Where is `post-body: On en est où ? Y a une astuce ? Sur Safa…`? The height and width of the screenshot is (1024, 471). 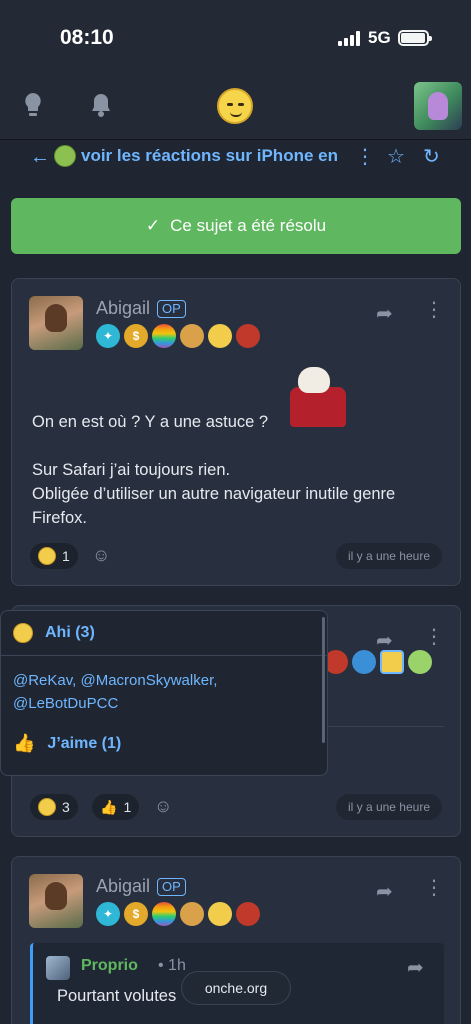
post-body: On en est où ? Y a une astuce ? Sur Safa… is located at coordinates (213, 470).